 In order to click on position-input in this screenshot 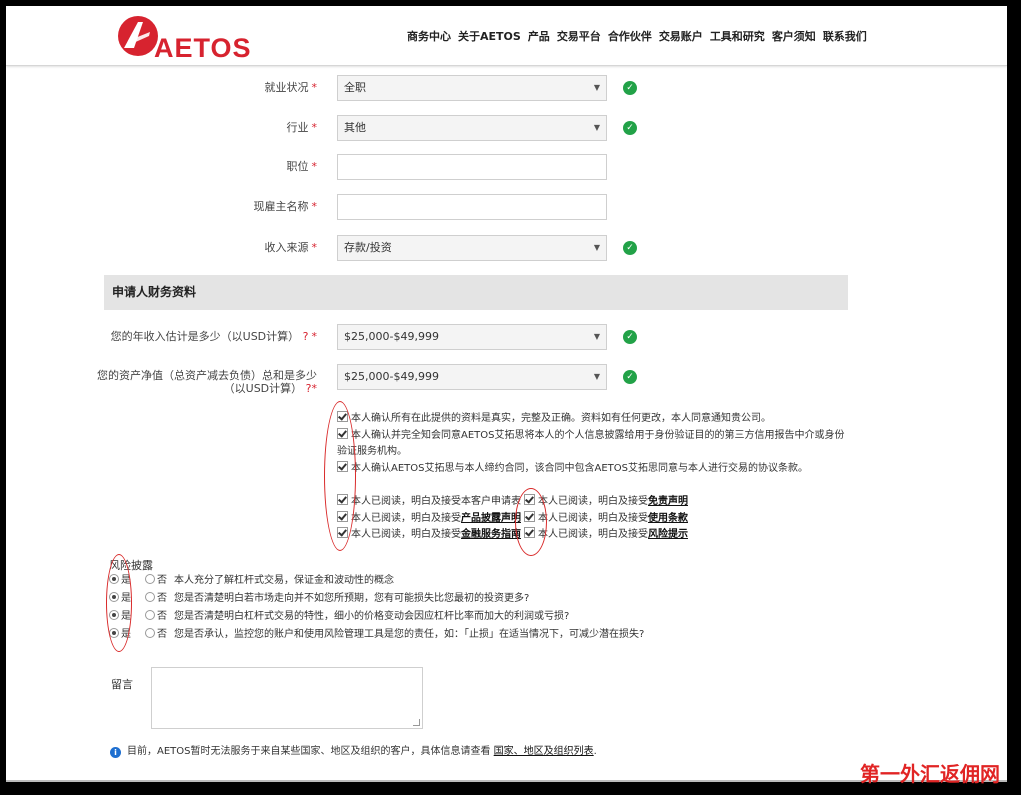, I will do `click(472, 167)`.